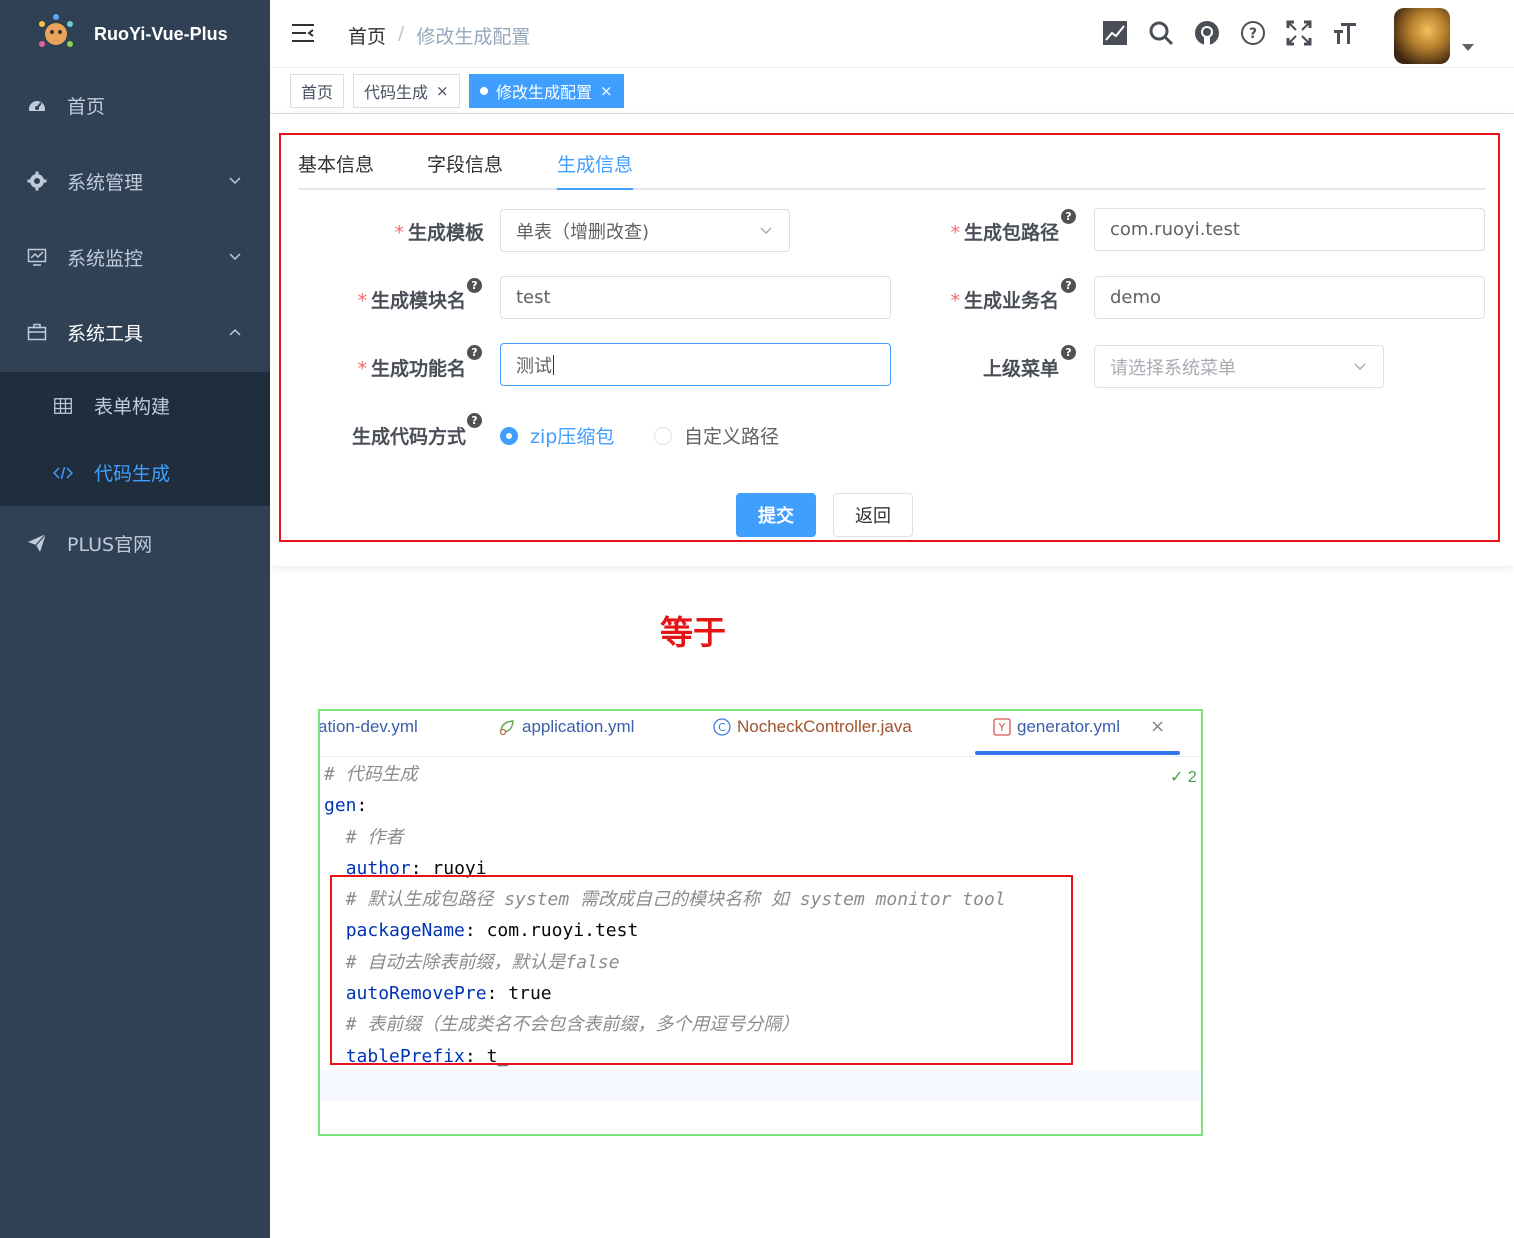 The image size is (1514, 1238). What do you see at coordinates (762, 837) in the screenshot?
I see `code-line: # 作者` at bounding box center [762, 837].